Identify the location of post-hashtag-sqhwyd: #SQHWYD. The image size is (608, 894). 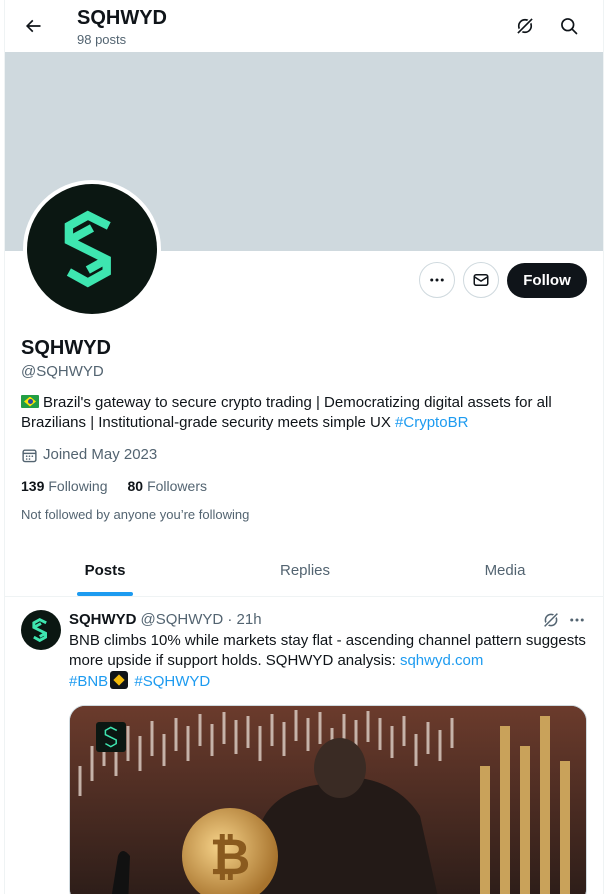
(172, 681).